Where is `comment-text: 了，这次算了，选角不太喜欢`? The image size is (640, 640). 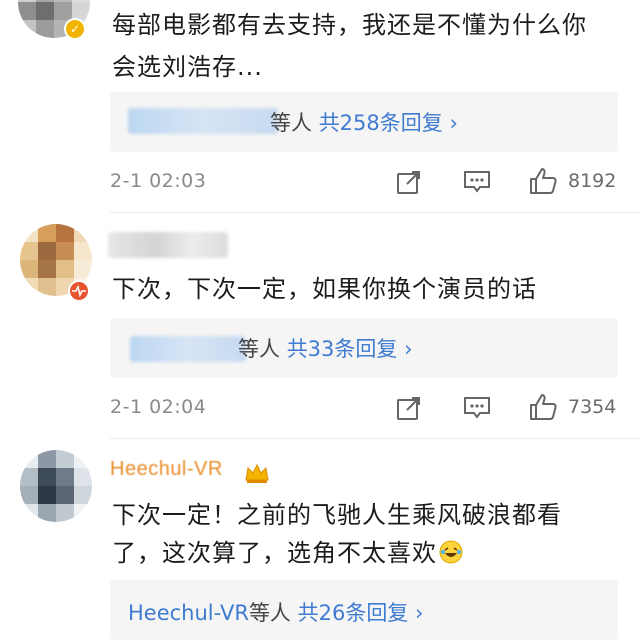 comment-text: 了，这次算了，选角不太喜欢 is located at coordinates (287, 553).